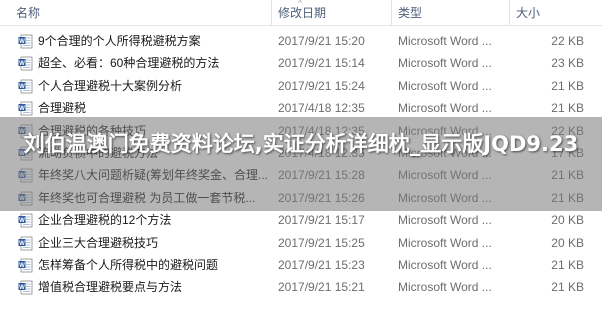  I want to click on watermark-text: 刘伯温澳门免费资料论坛,实证分析详细枕_显示版JQD9.23, so click(301, 144).